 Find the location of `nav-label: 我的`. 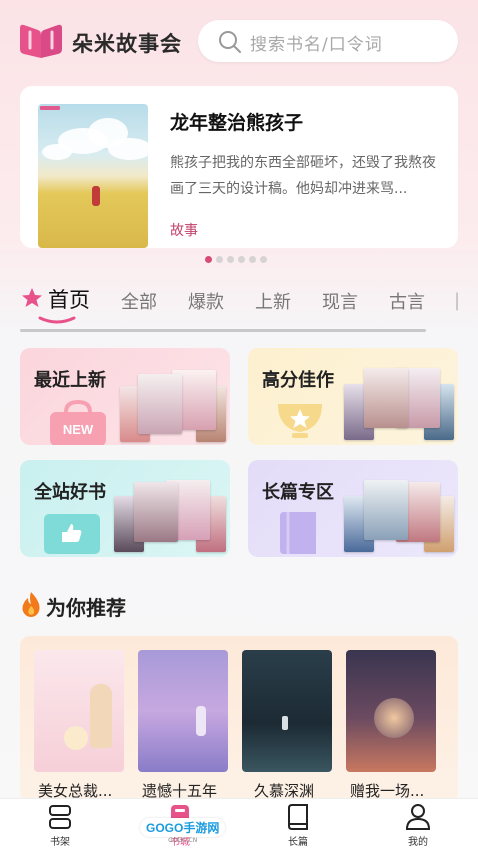

nav-label: 我的 is located at coordinates (418, 842).